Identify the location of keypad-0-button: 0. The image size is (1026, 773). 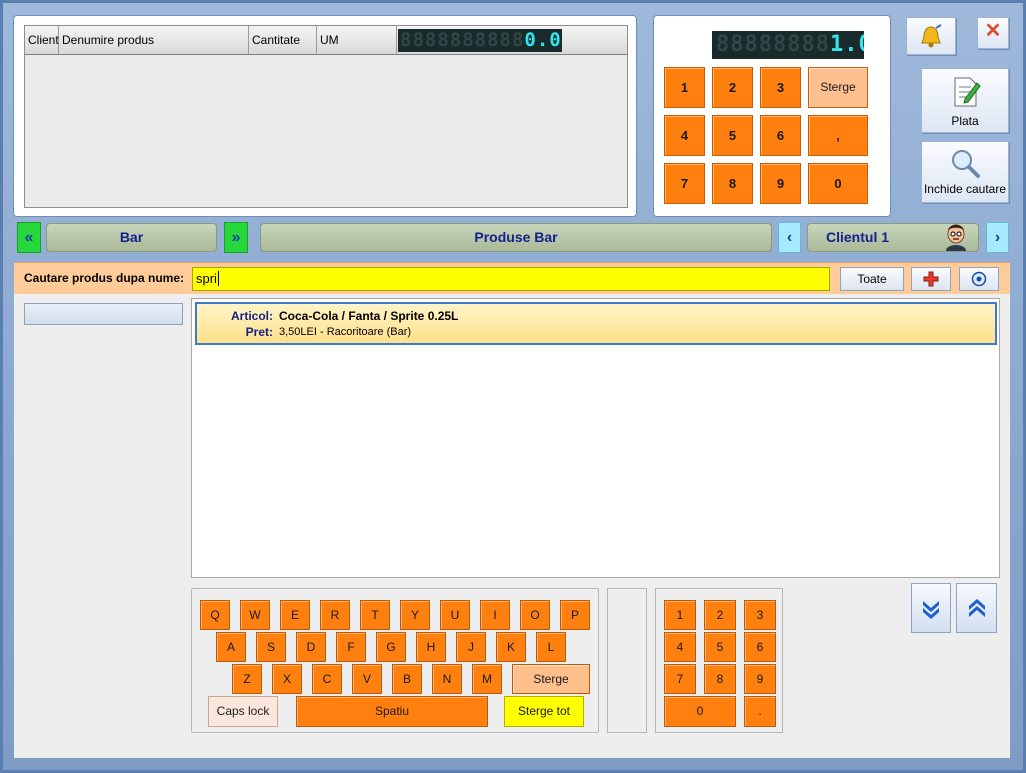
(838, 183).